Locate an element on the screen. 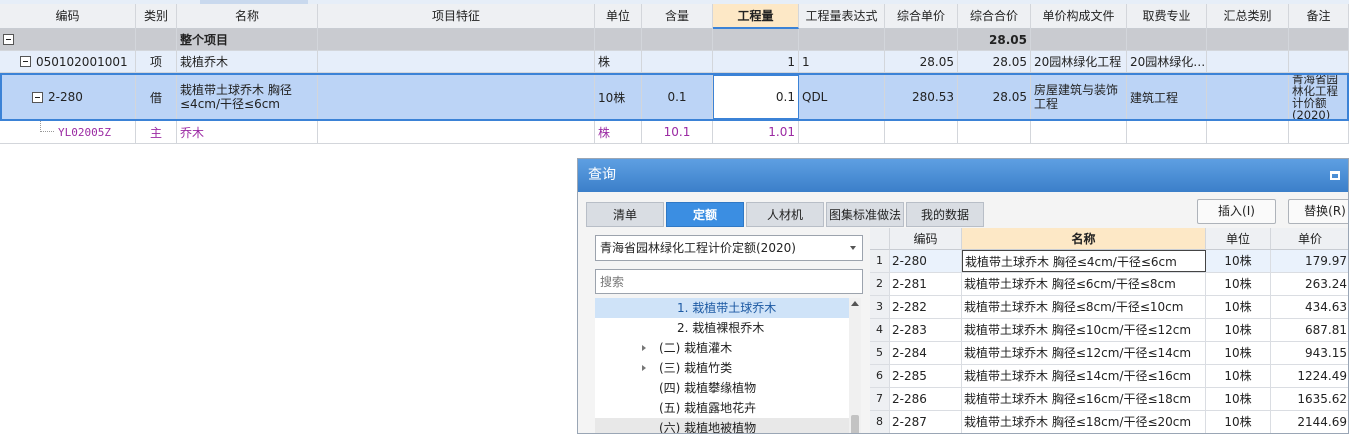 The image size is (1349, 434). header-unit-price: 综合单价 is located at coordinates (921, 16).